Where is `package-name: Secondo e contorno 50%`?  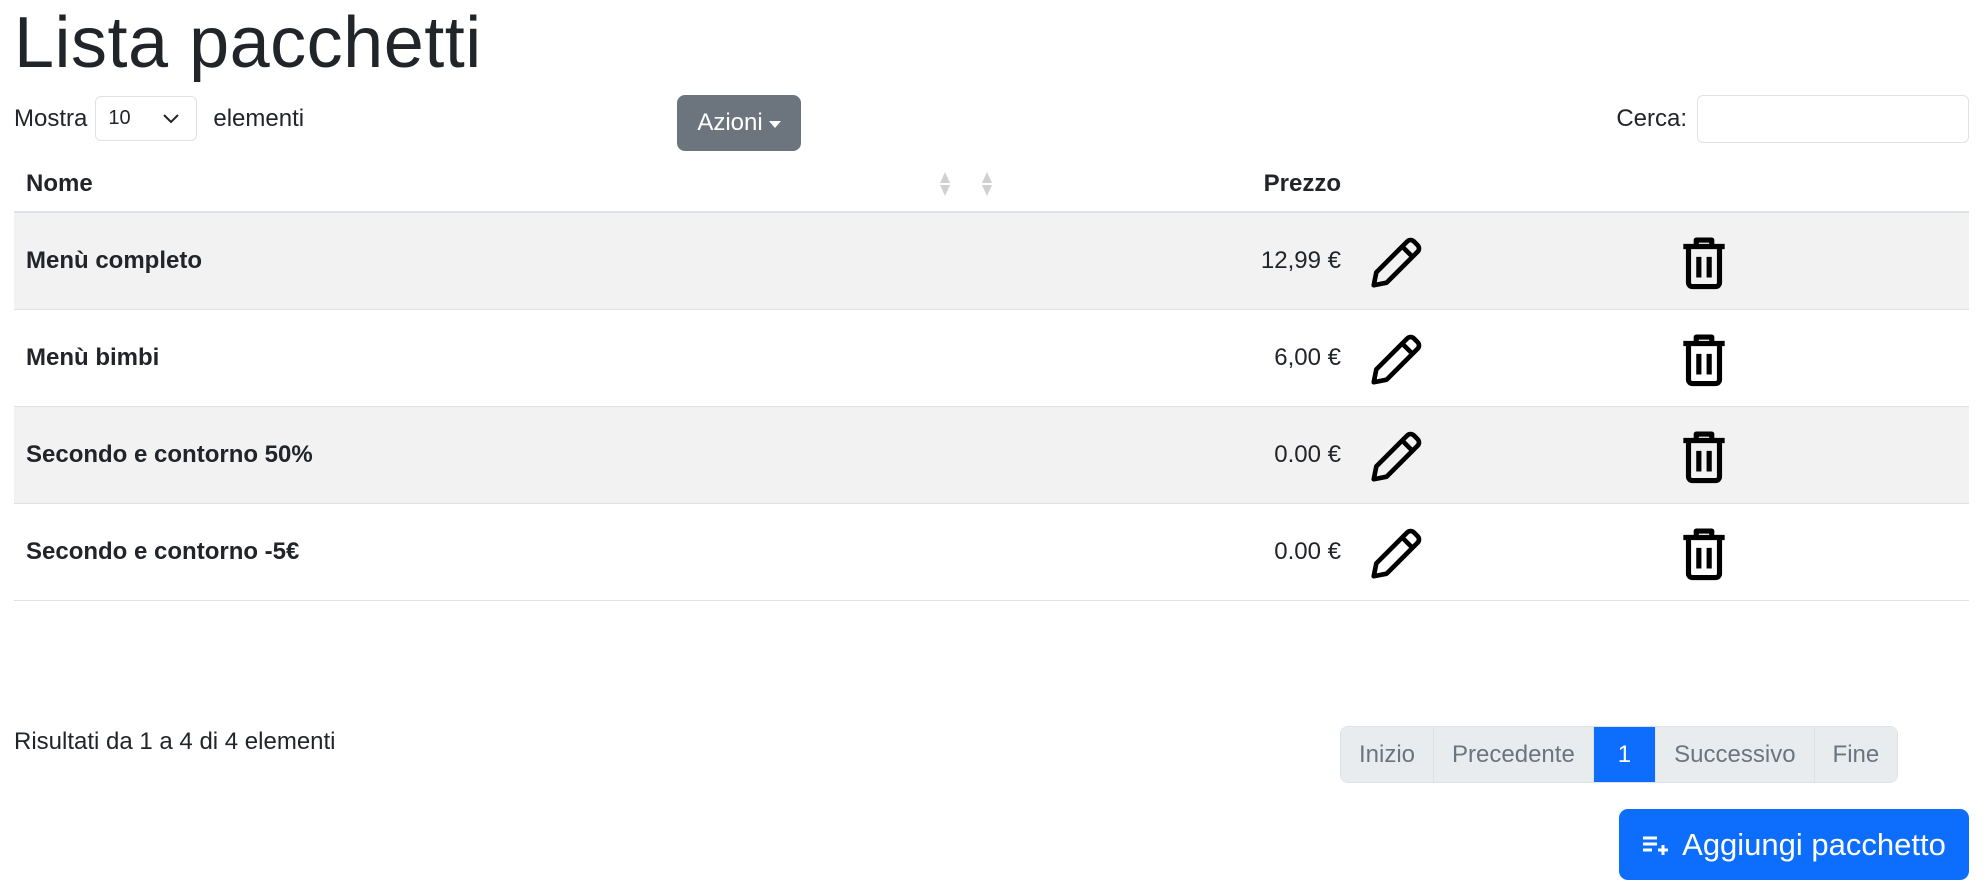 package-name: Secondo e contorno 50% is located at coordinates (169, 454).